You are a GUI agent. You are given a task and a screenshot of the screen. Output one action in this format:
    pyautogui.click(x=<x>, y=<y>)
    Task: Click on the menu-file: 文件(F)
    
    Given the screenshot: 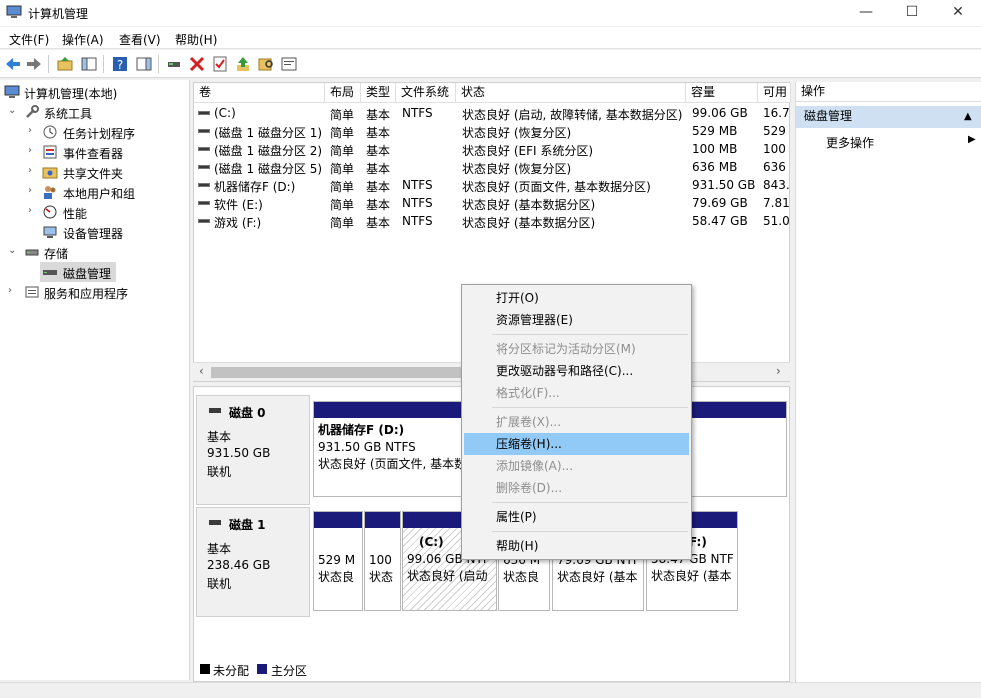 What is the action you would take?
    pyautogui.click(x=29, y=39)
    